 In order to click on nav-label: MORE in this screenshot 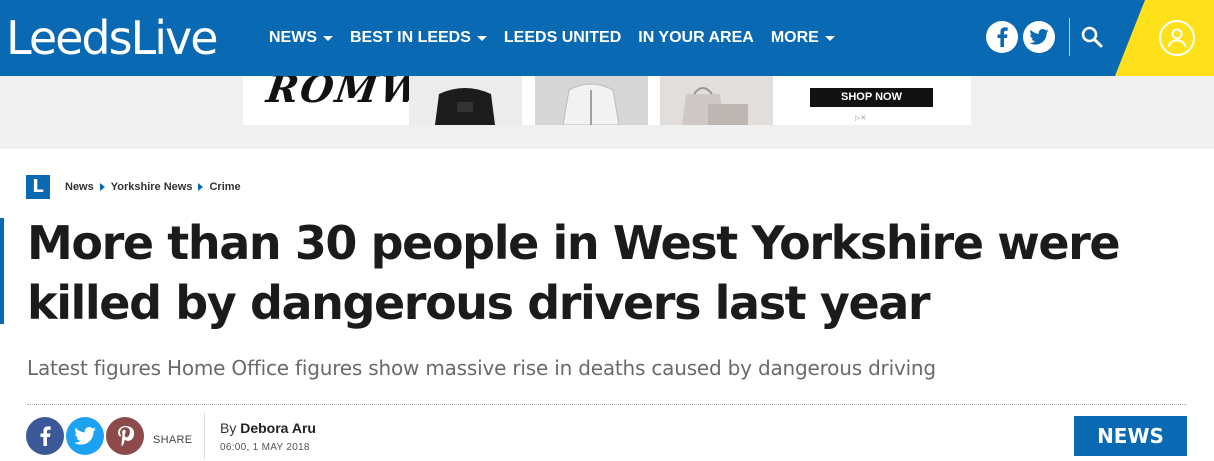, I will do `click(794, 37)`.